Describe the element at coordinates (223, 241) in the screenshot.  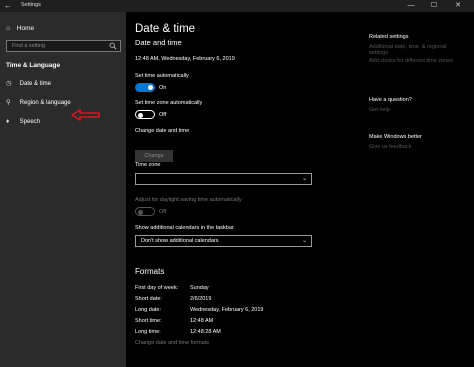
I see `calendars-select: Don't show additional calendars ⌄` at that location.